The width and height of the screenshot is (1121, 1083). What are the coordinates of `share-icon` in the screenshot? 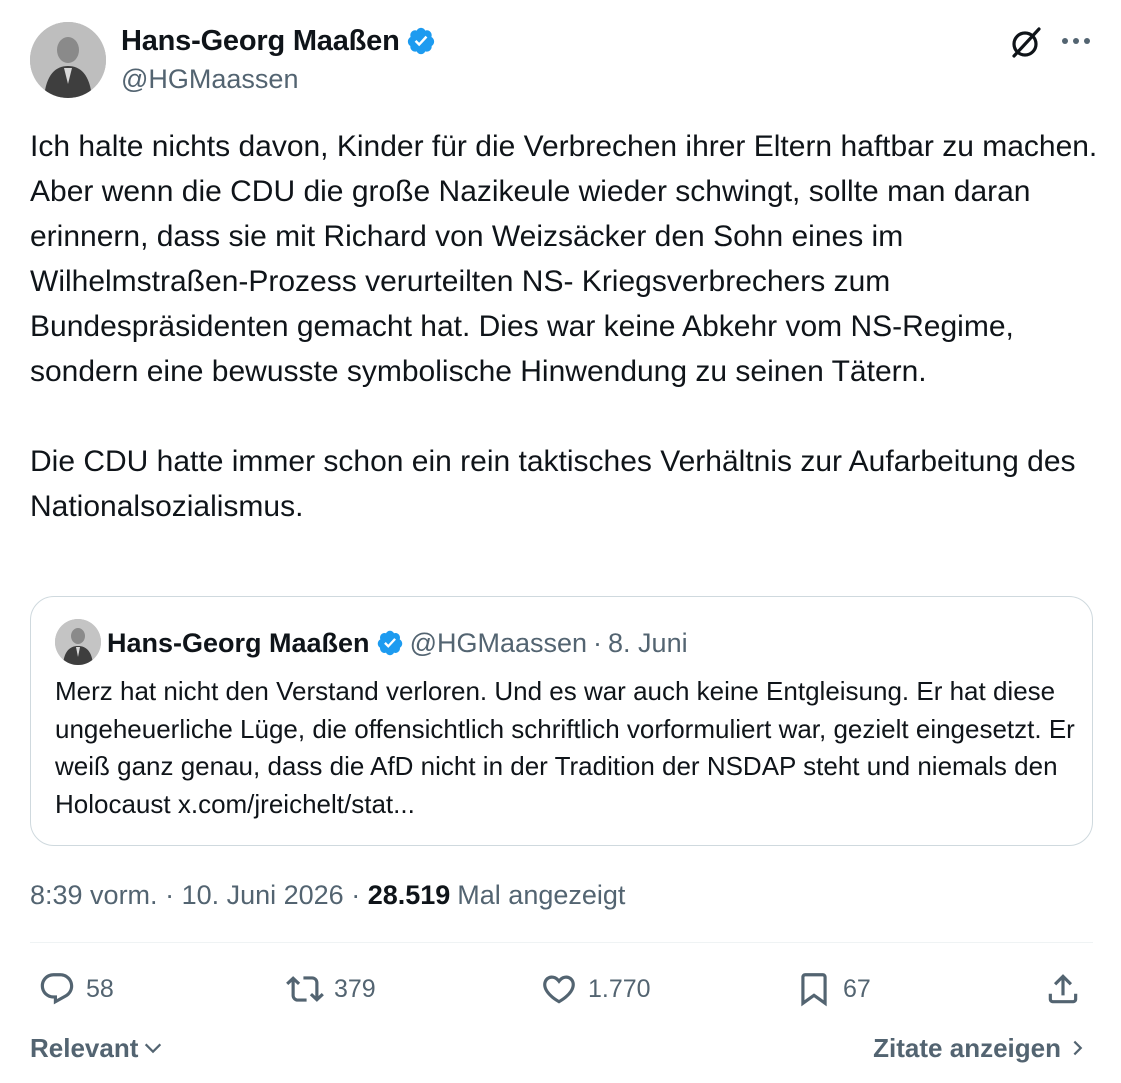 It's located at (1063, 989).